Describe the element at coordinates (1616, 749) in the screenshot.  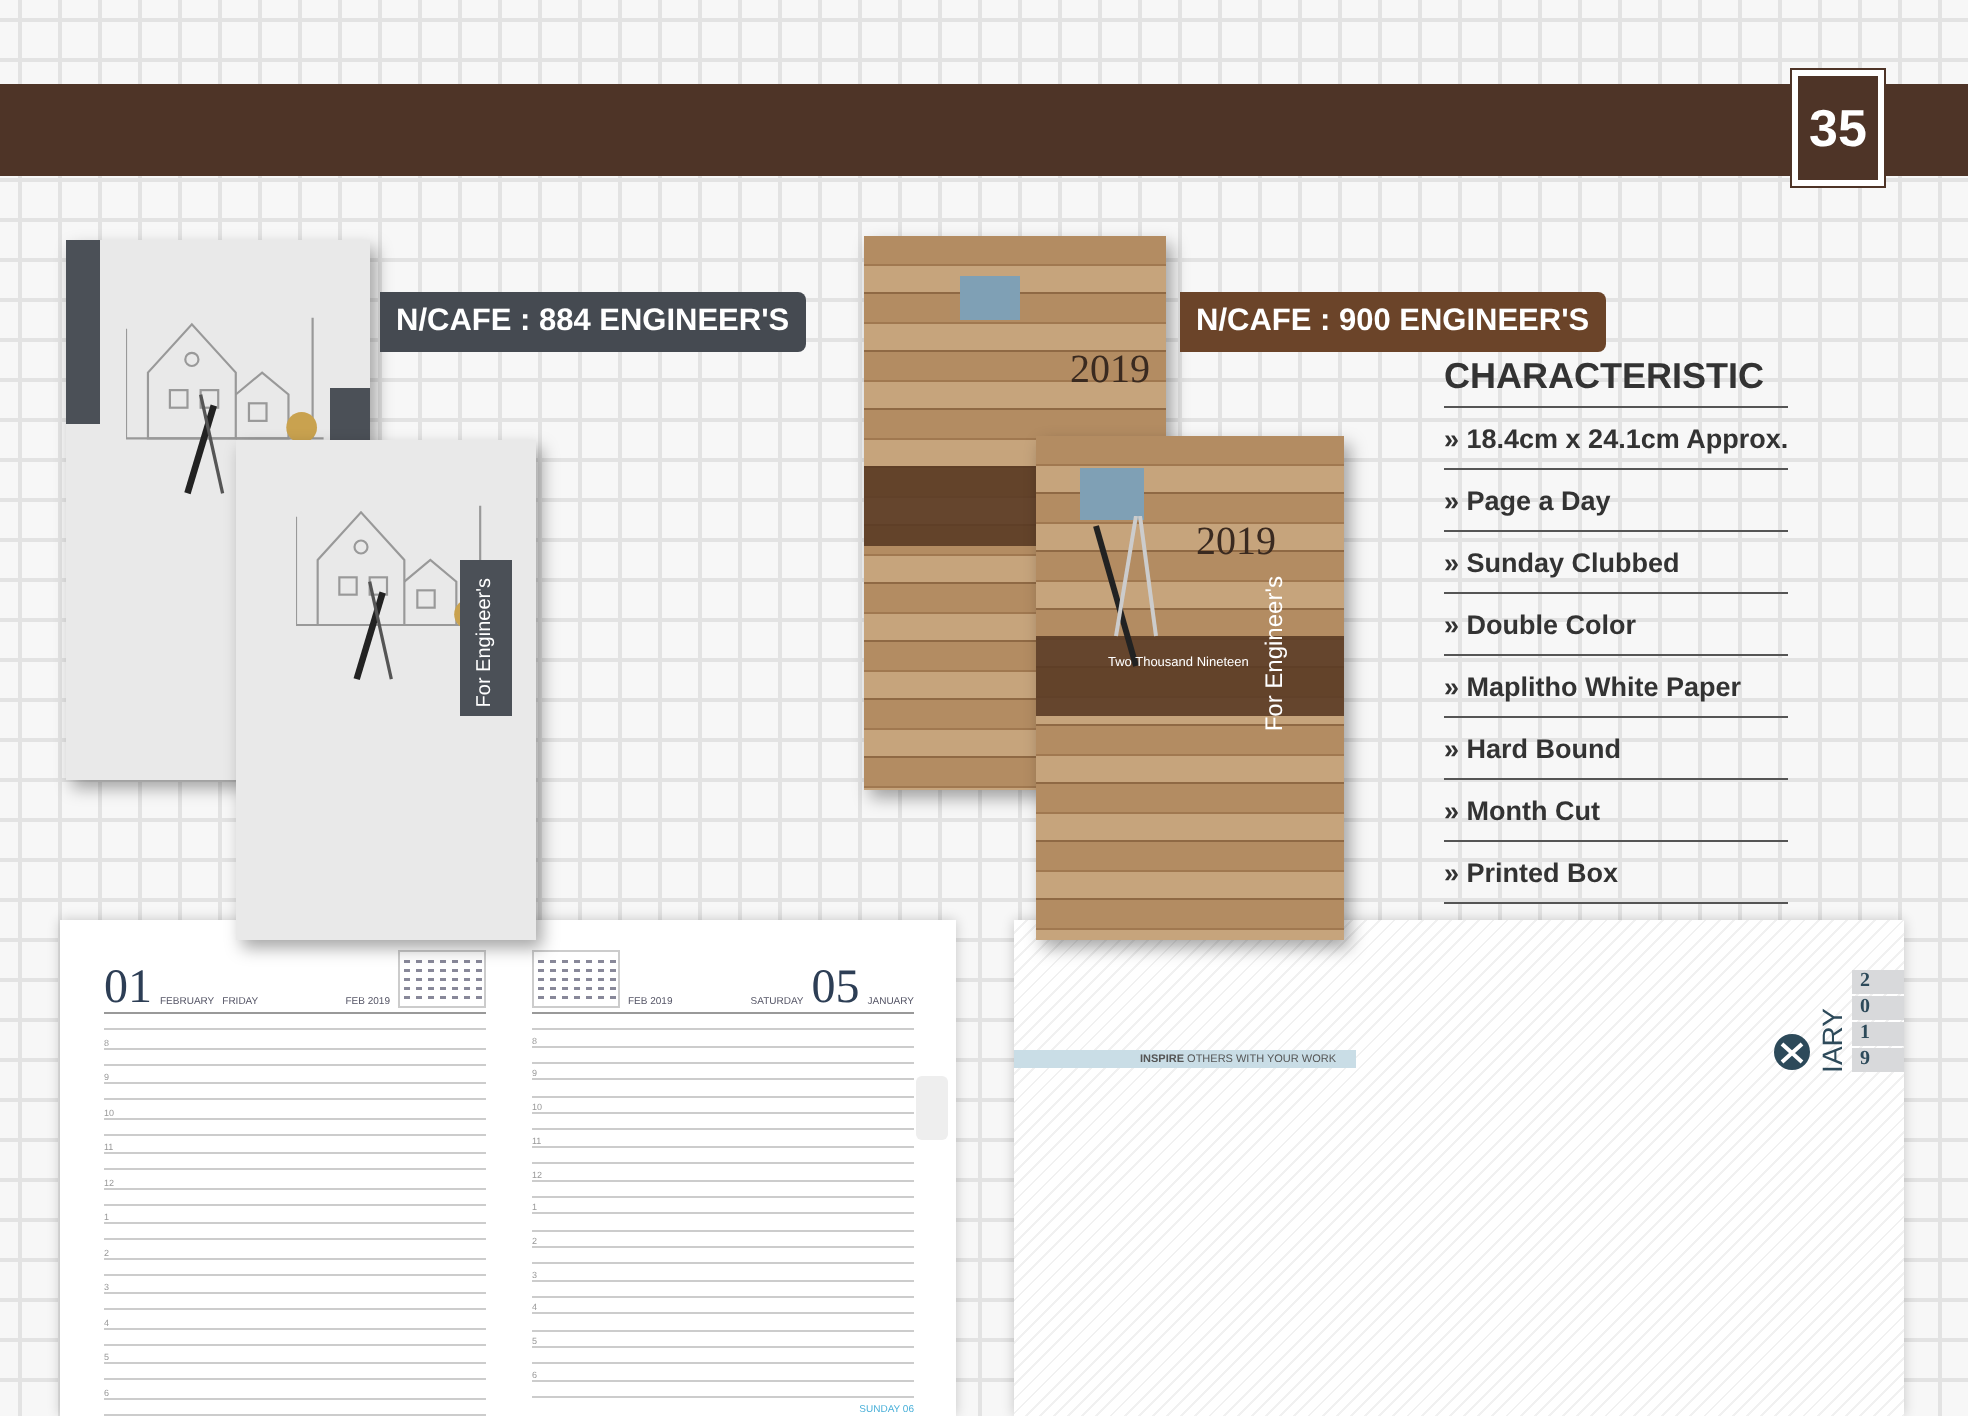
I see `feature-item: » Hard Bound` at that location.